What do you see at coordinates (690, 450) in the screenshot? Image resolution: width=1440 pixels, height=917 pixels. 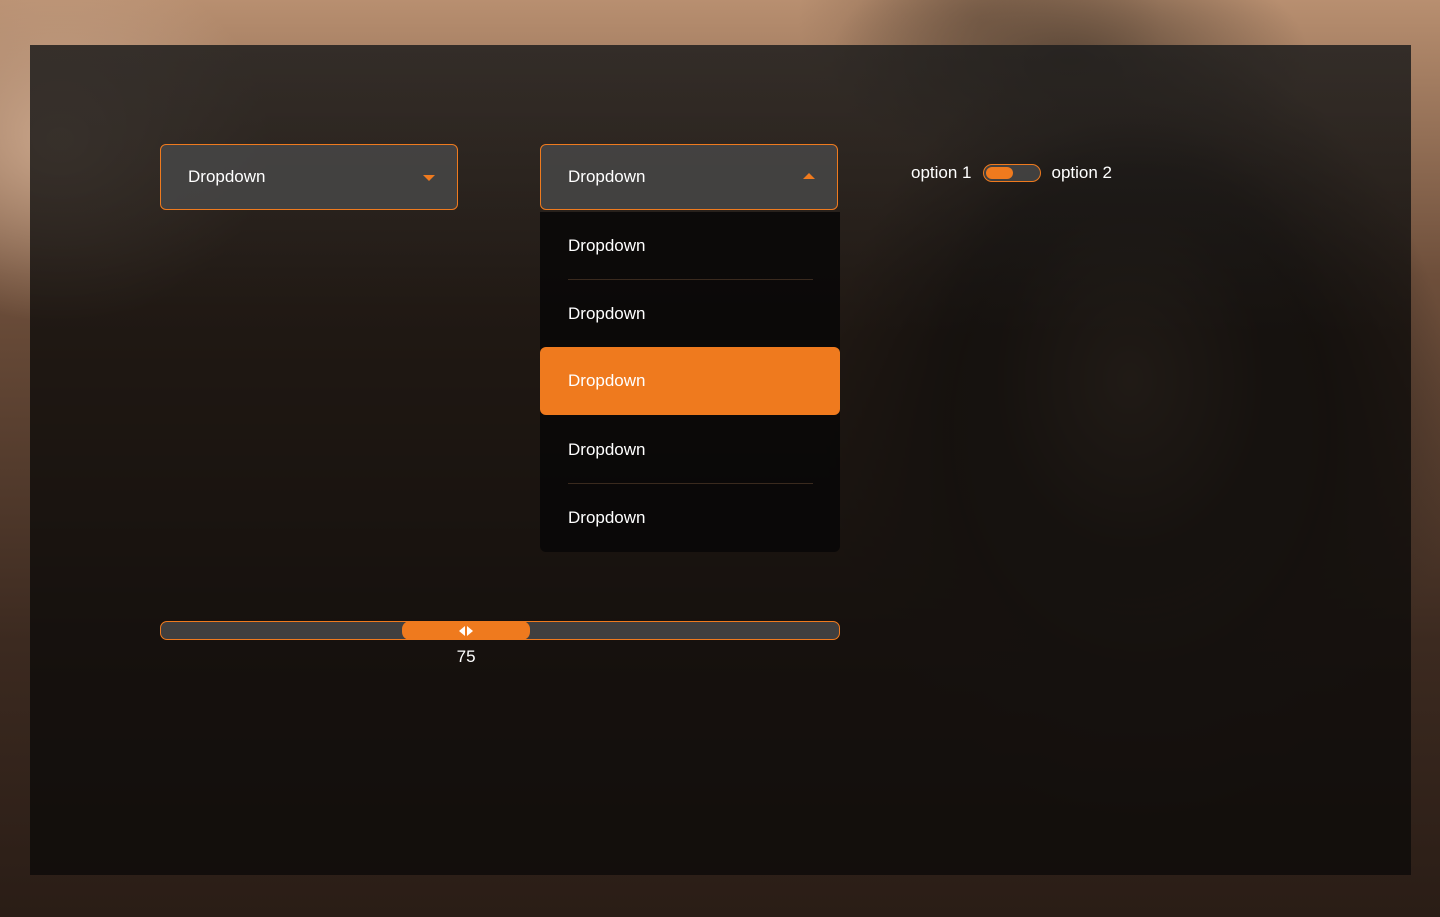 I see `dropdown-option-4: Dropdown` at bounding box center [690, 450].